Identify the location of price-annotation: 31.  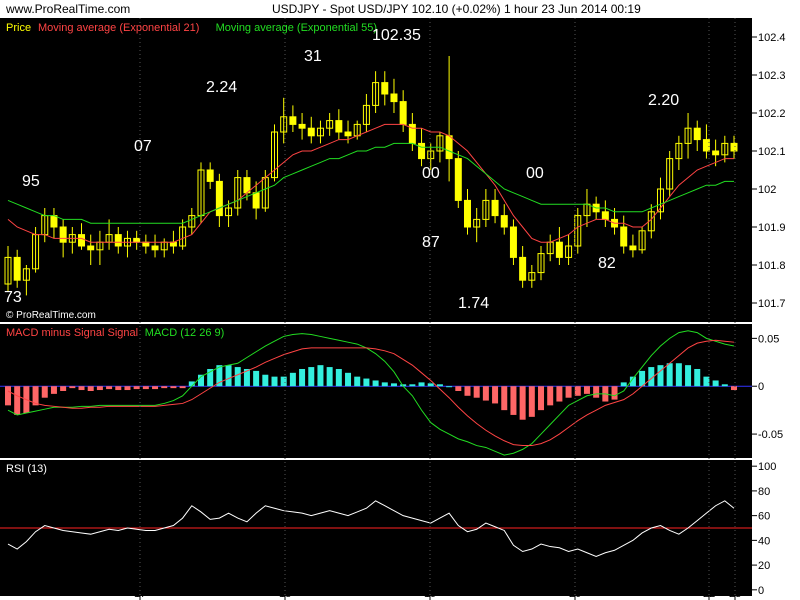
(313, 56).